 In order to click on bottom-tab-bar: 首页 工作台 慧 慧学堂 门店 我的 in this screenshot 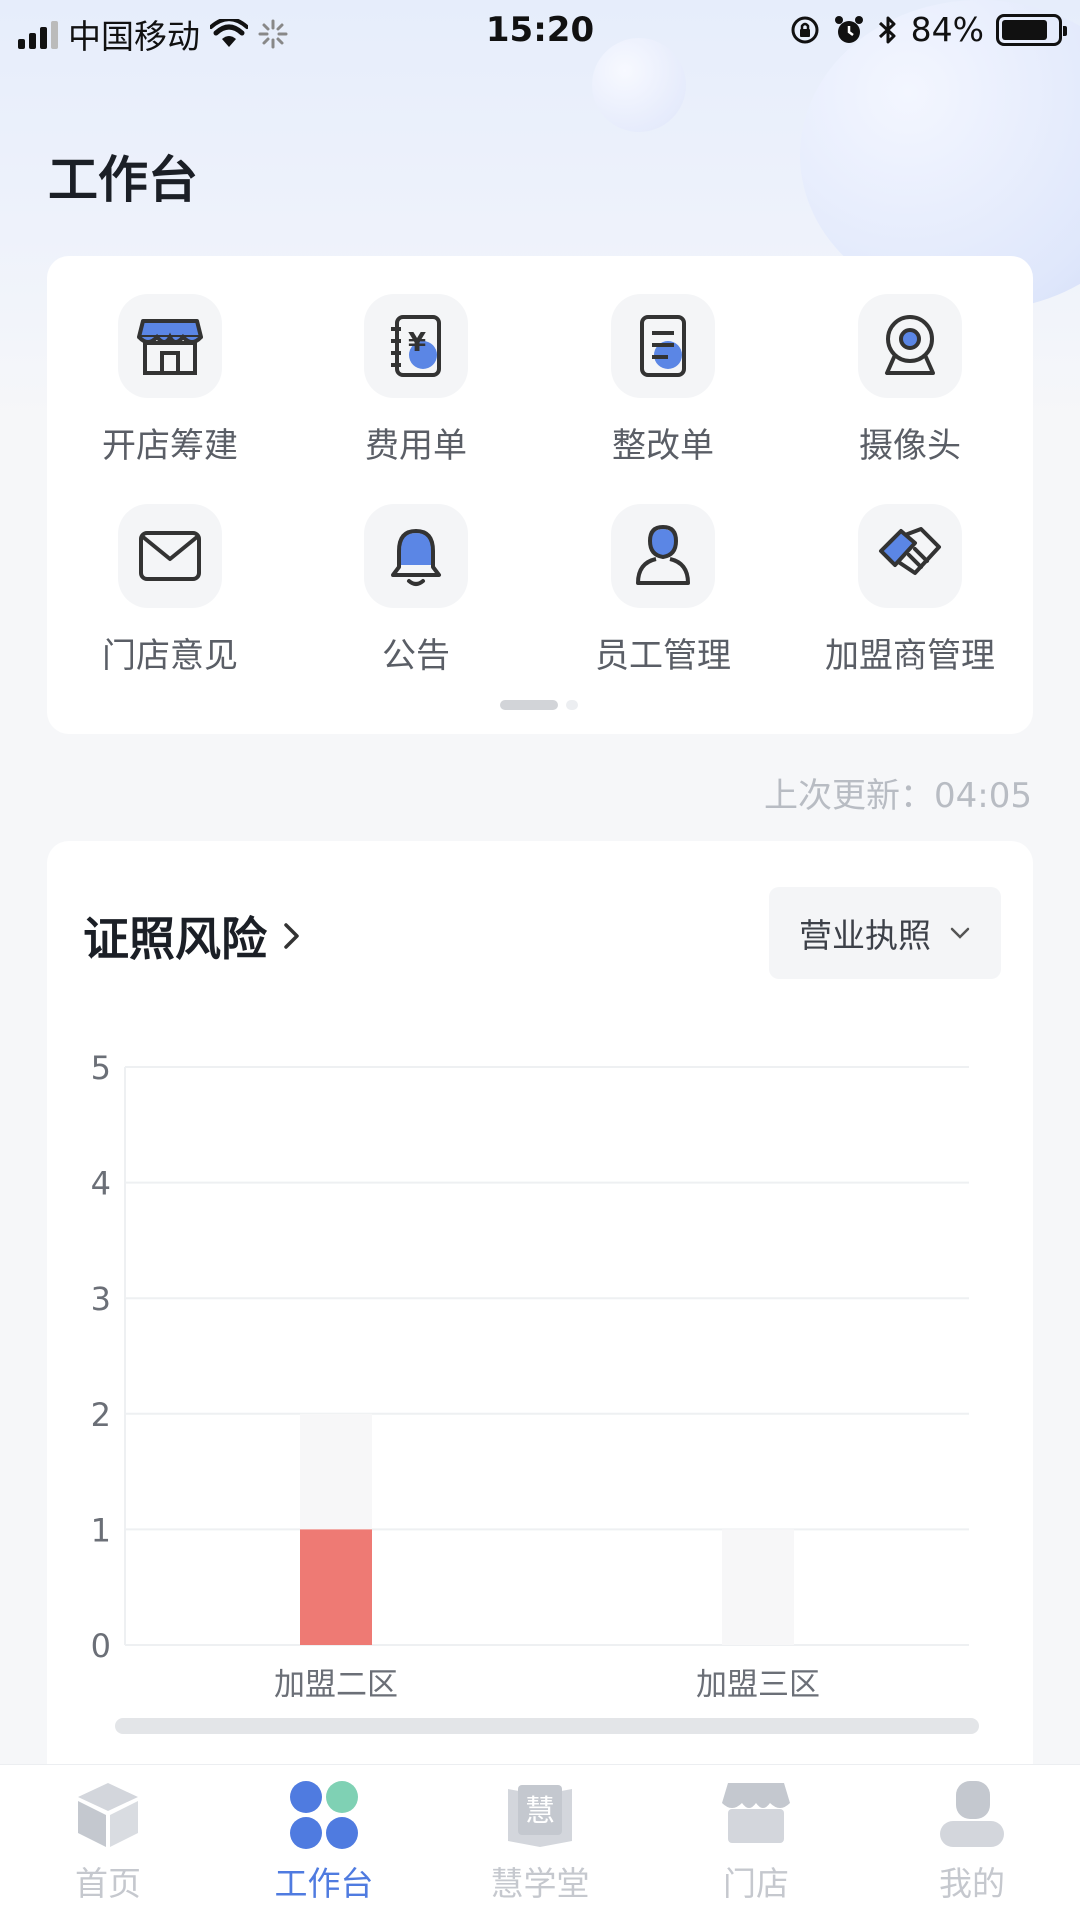, I will do `click(540, 1842)`.